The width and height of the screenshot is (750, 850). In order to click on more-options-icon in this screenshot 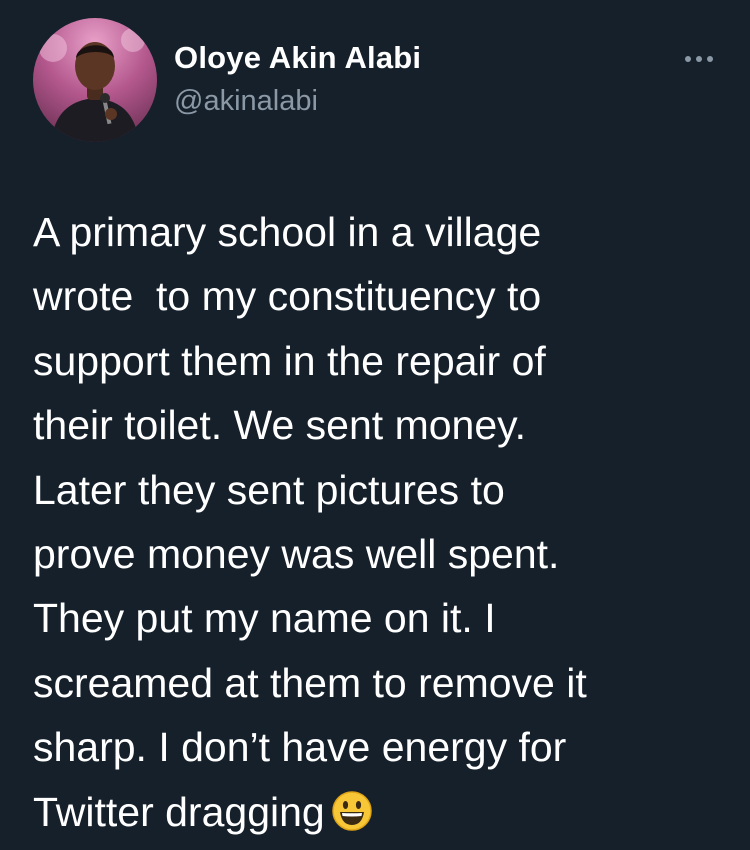, I will do `click(699, 59)`.